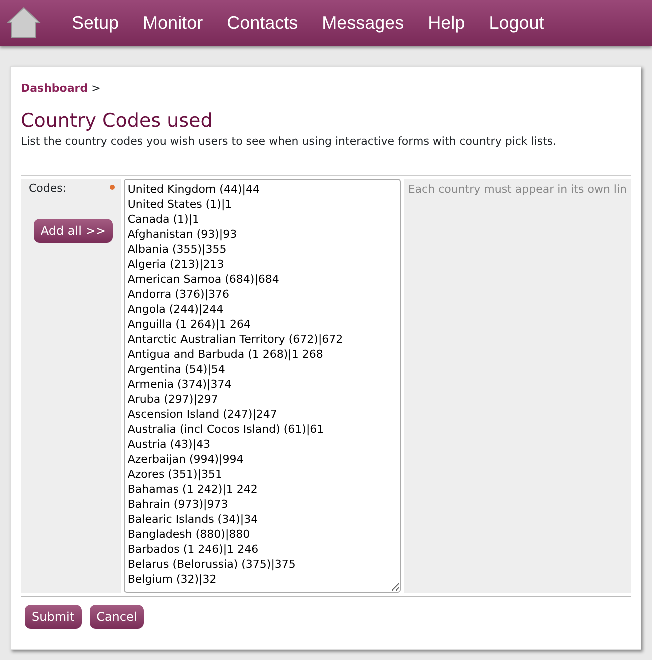 This screenshot has width=652, height=660. What do you see at coordinates (117, 616) in the screenshot?
I see `cancel-button: Cancel` at bounding box center [117, 616].